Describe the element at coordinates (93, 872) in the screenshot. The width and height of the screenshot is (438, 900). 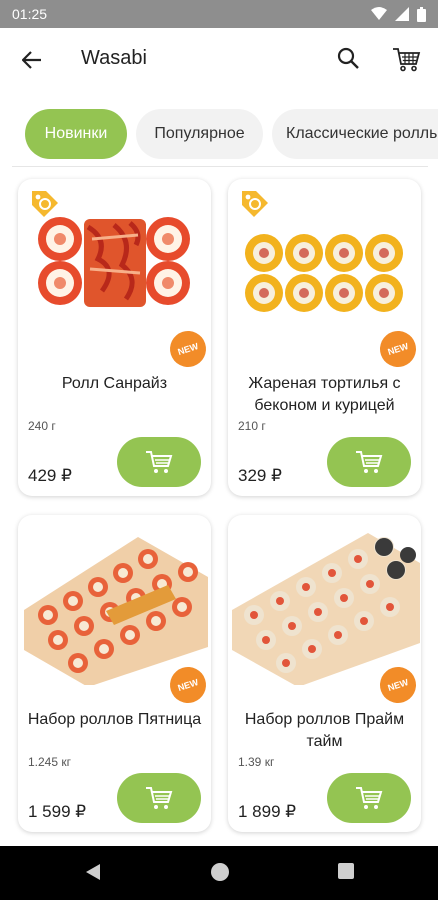
I see `nav-back-icon` at that location.